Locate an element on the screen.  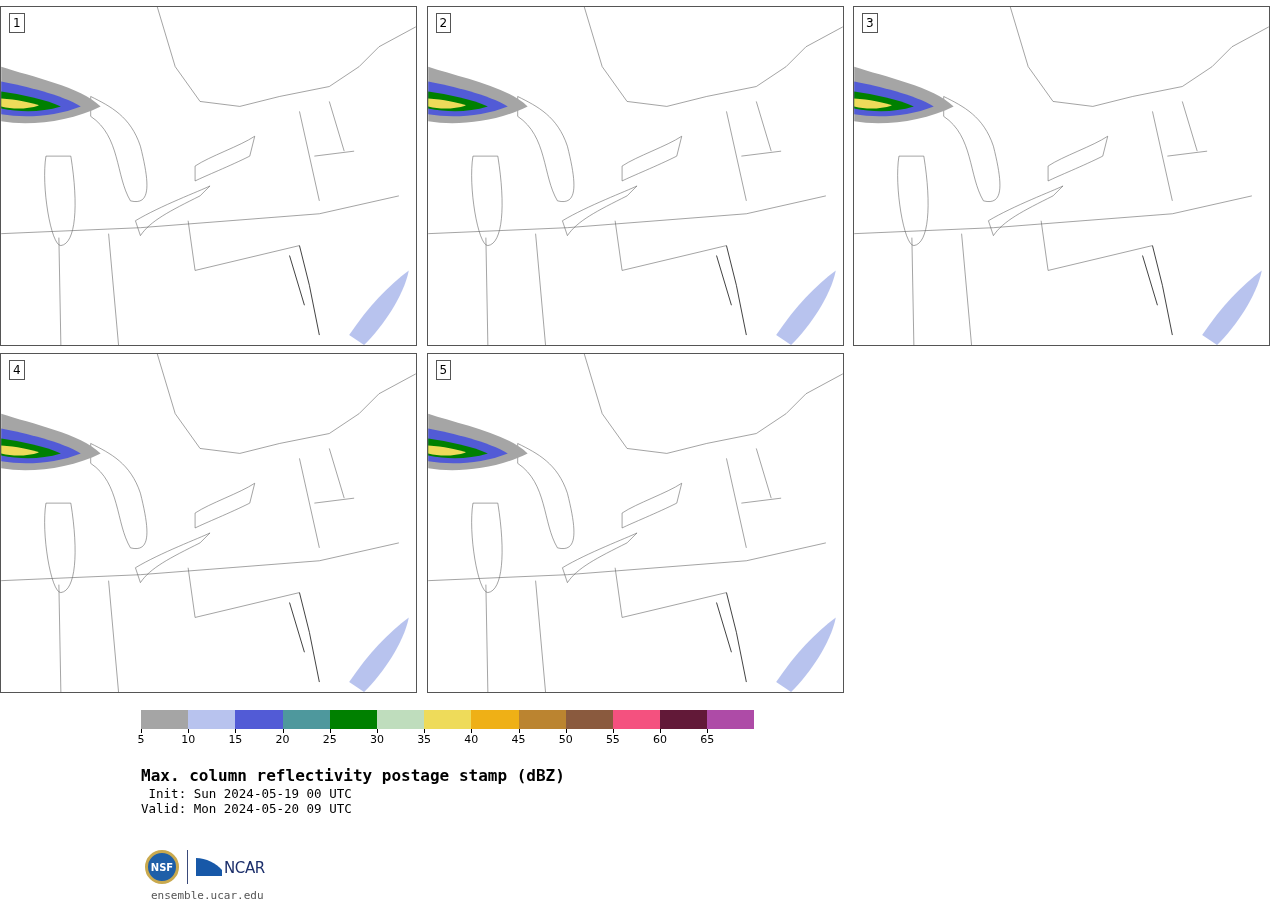
tick-label: 65 is located at coordinates (707, 739).